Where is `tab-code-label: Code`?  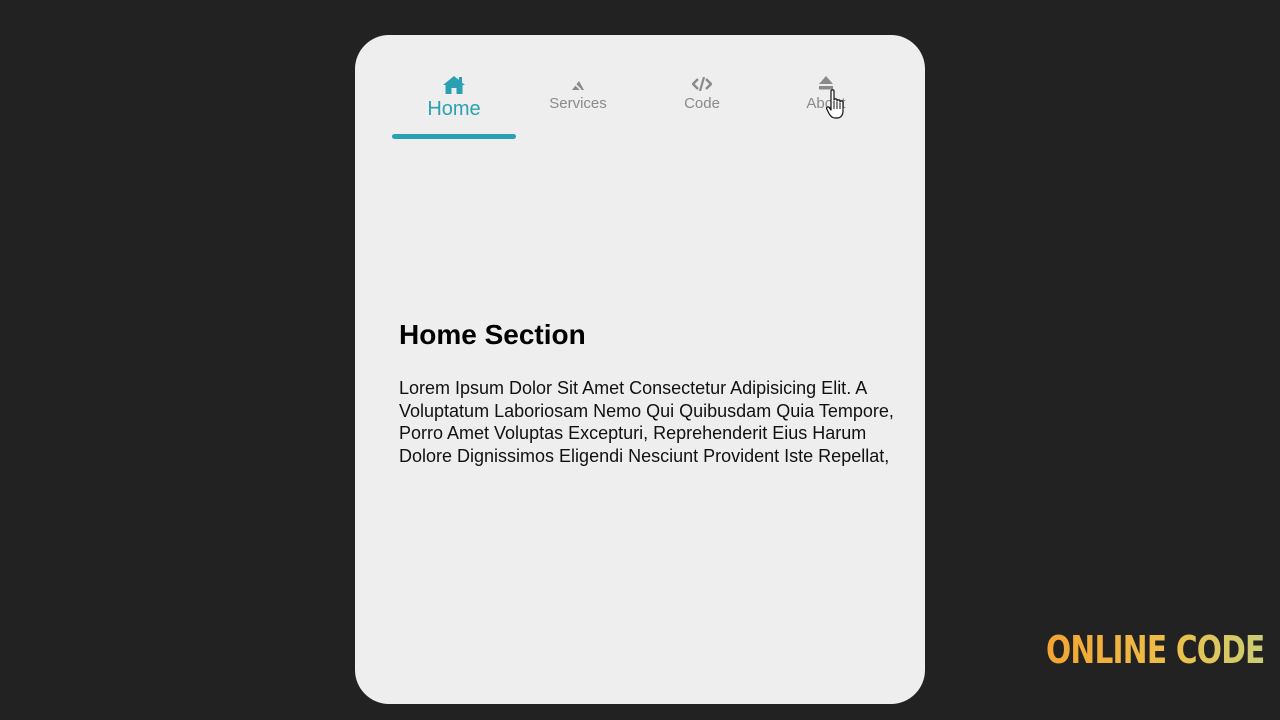 tab-code-label: Code is located at coordinates (702, 103).